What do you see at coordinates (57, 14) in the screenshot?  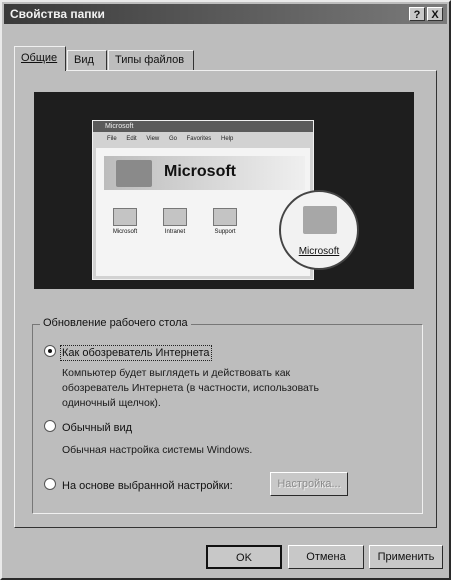 I see `window-title: Свойства папки` at bounding box center [57, 14].